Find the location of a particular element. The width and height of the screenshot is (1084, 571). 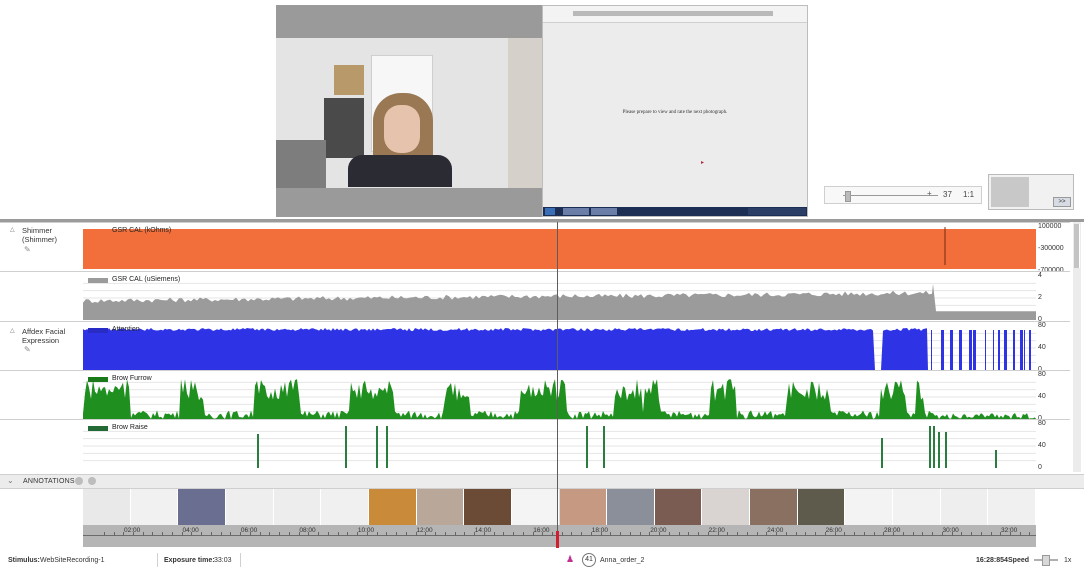

respondent-number: 41 is located at coordinates (589, 560).